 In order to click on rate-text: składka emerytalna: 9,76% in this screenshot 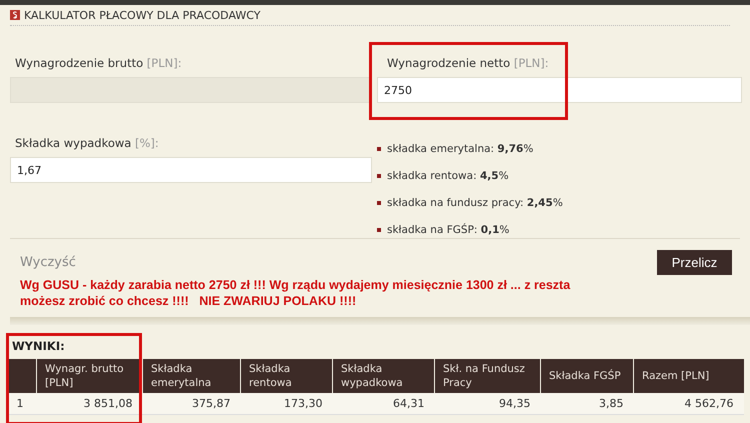, I will do `click(460, 148)`.